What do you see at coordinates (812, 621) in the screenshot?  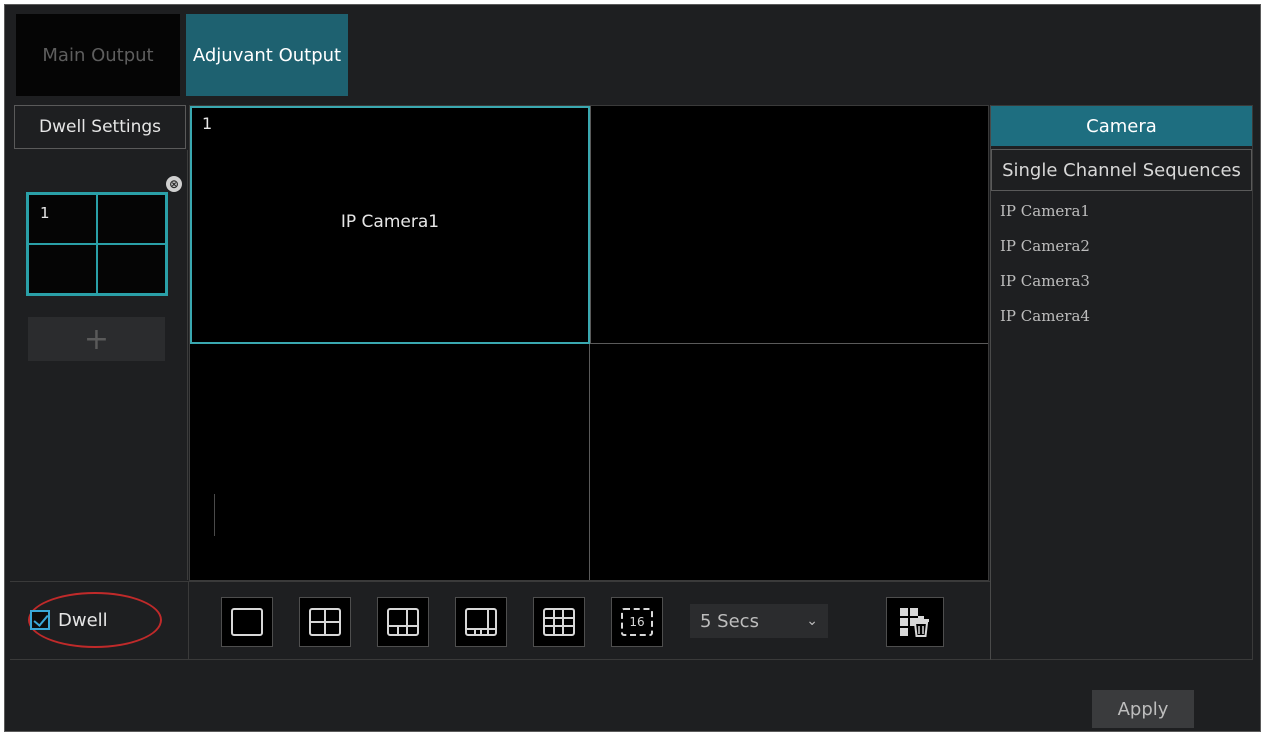 I see `chevron-down-icon: ⌄` at bounding box center [812, 621].